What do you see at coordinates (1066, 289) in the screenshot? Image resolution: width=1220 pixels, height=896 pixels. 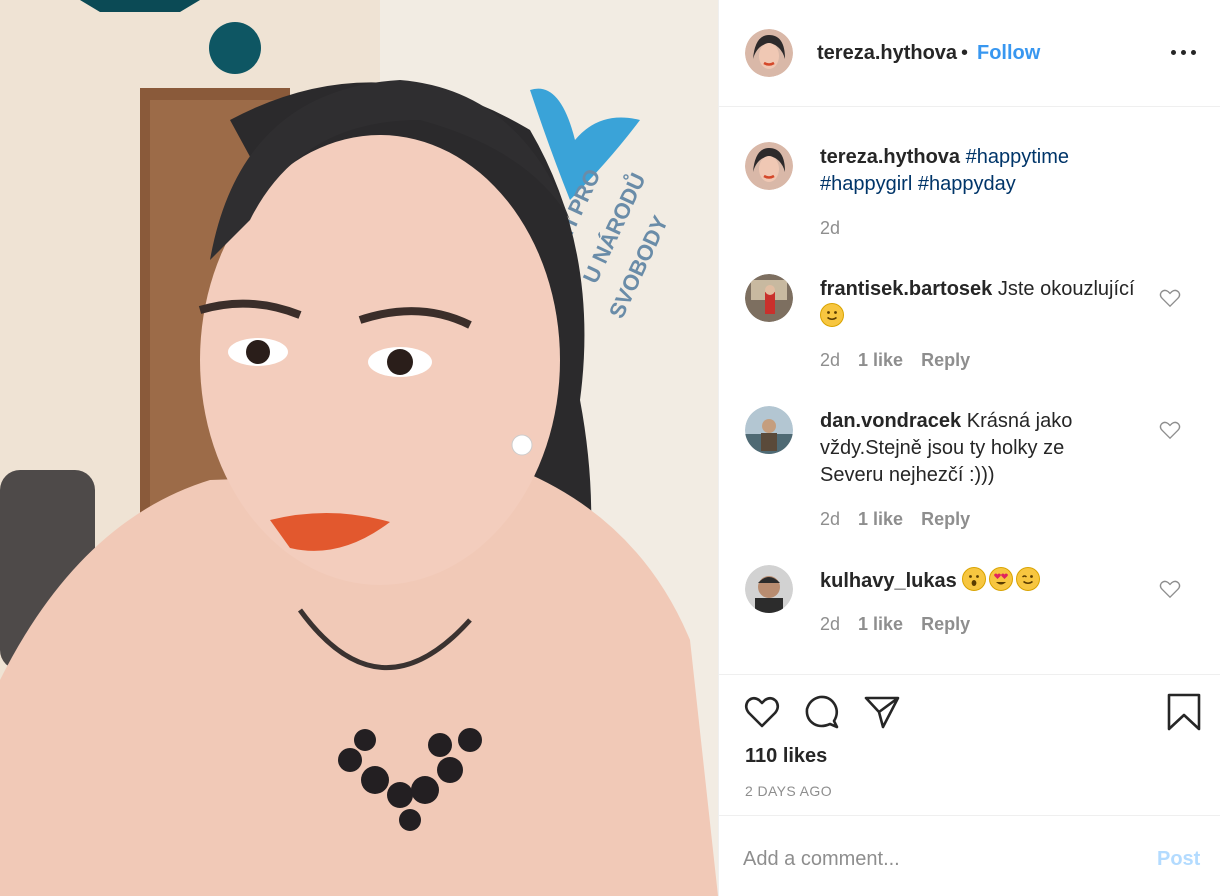 I see `comment-body: Jste okouzlující` at bounding box center [1066, 289].